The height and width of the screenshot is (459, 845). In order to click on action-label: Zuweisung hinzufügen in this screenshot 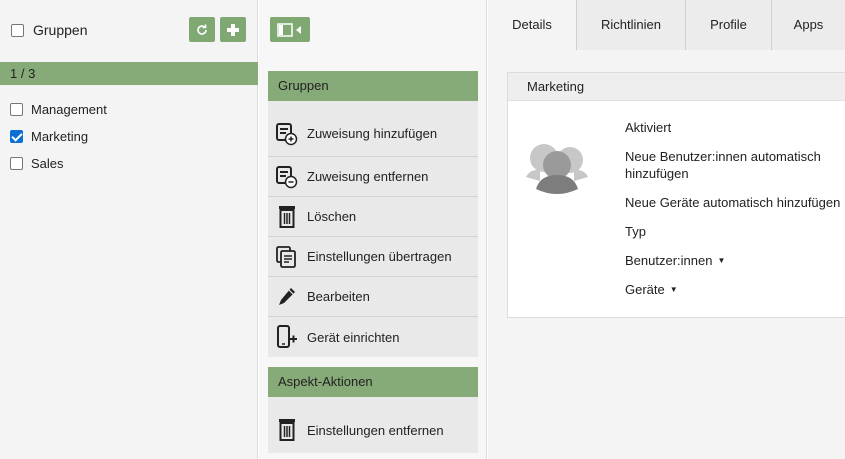, I will do `click(372, 133)`.